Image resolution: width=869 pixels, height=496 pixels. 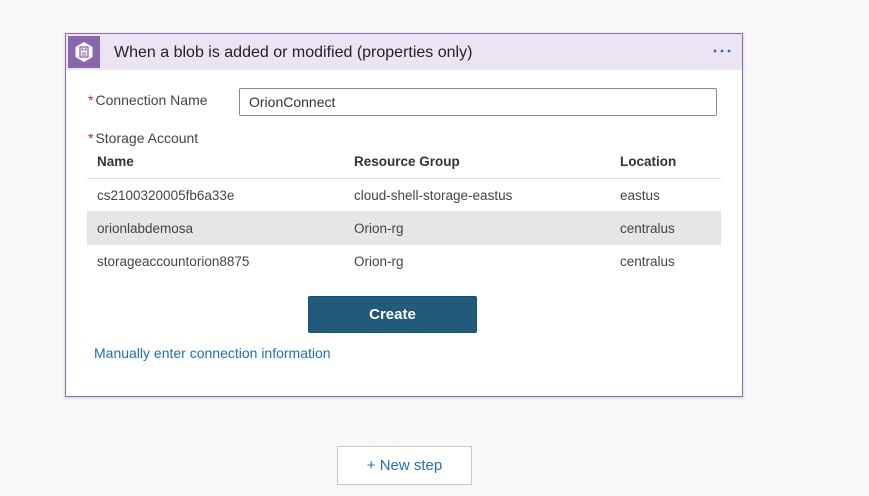 What do you see at coordinates (640, 195) in the screenshot?
I see `cell-location: eastus` at bounding box center [640, 195].